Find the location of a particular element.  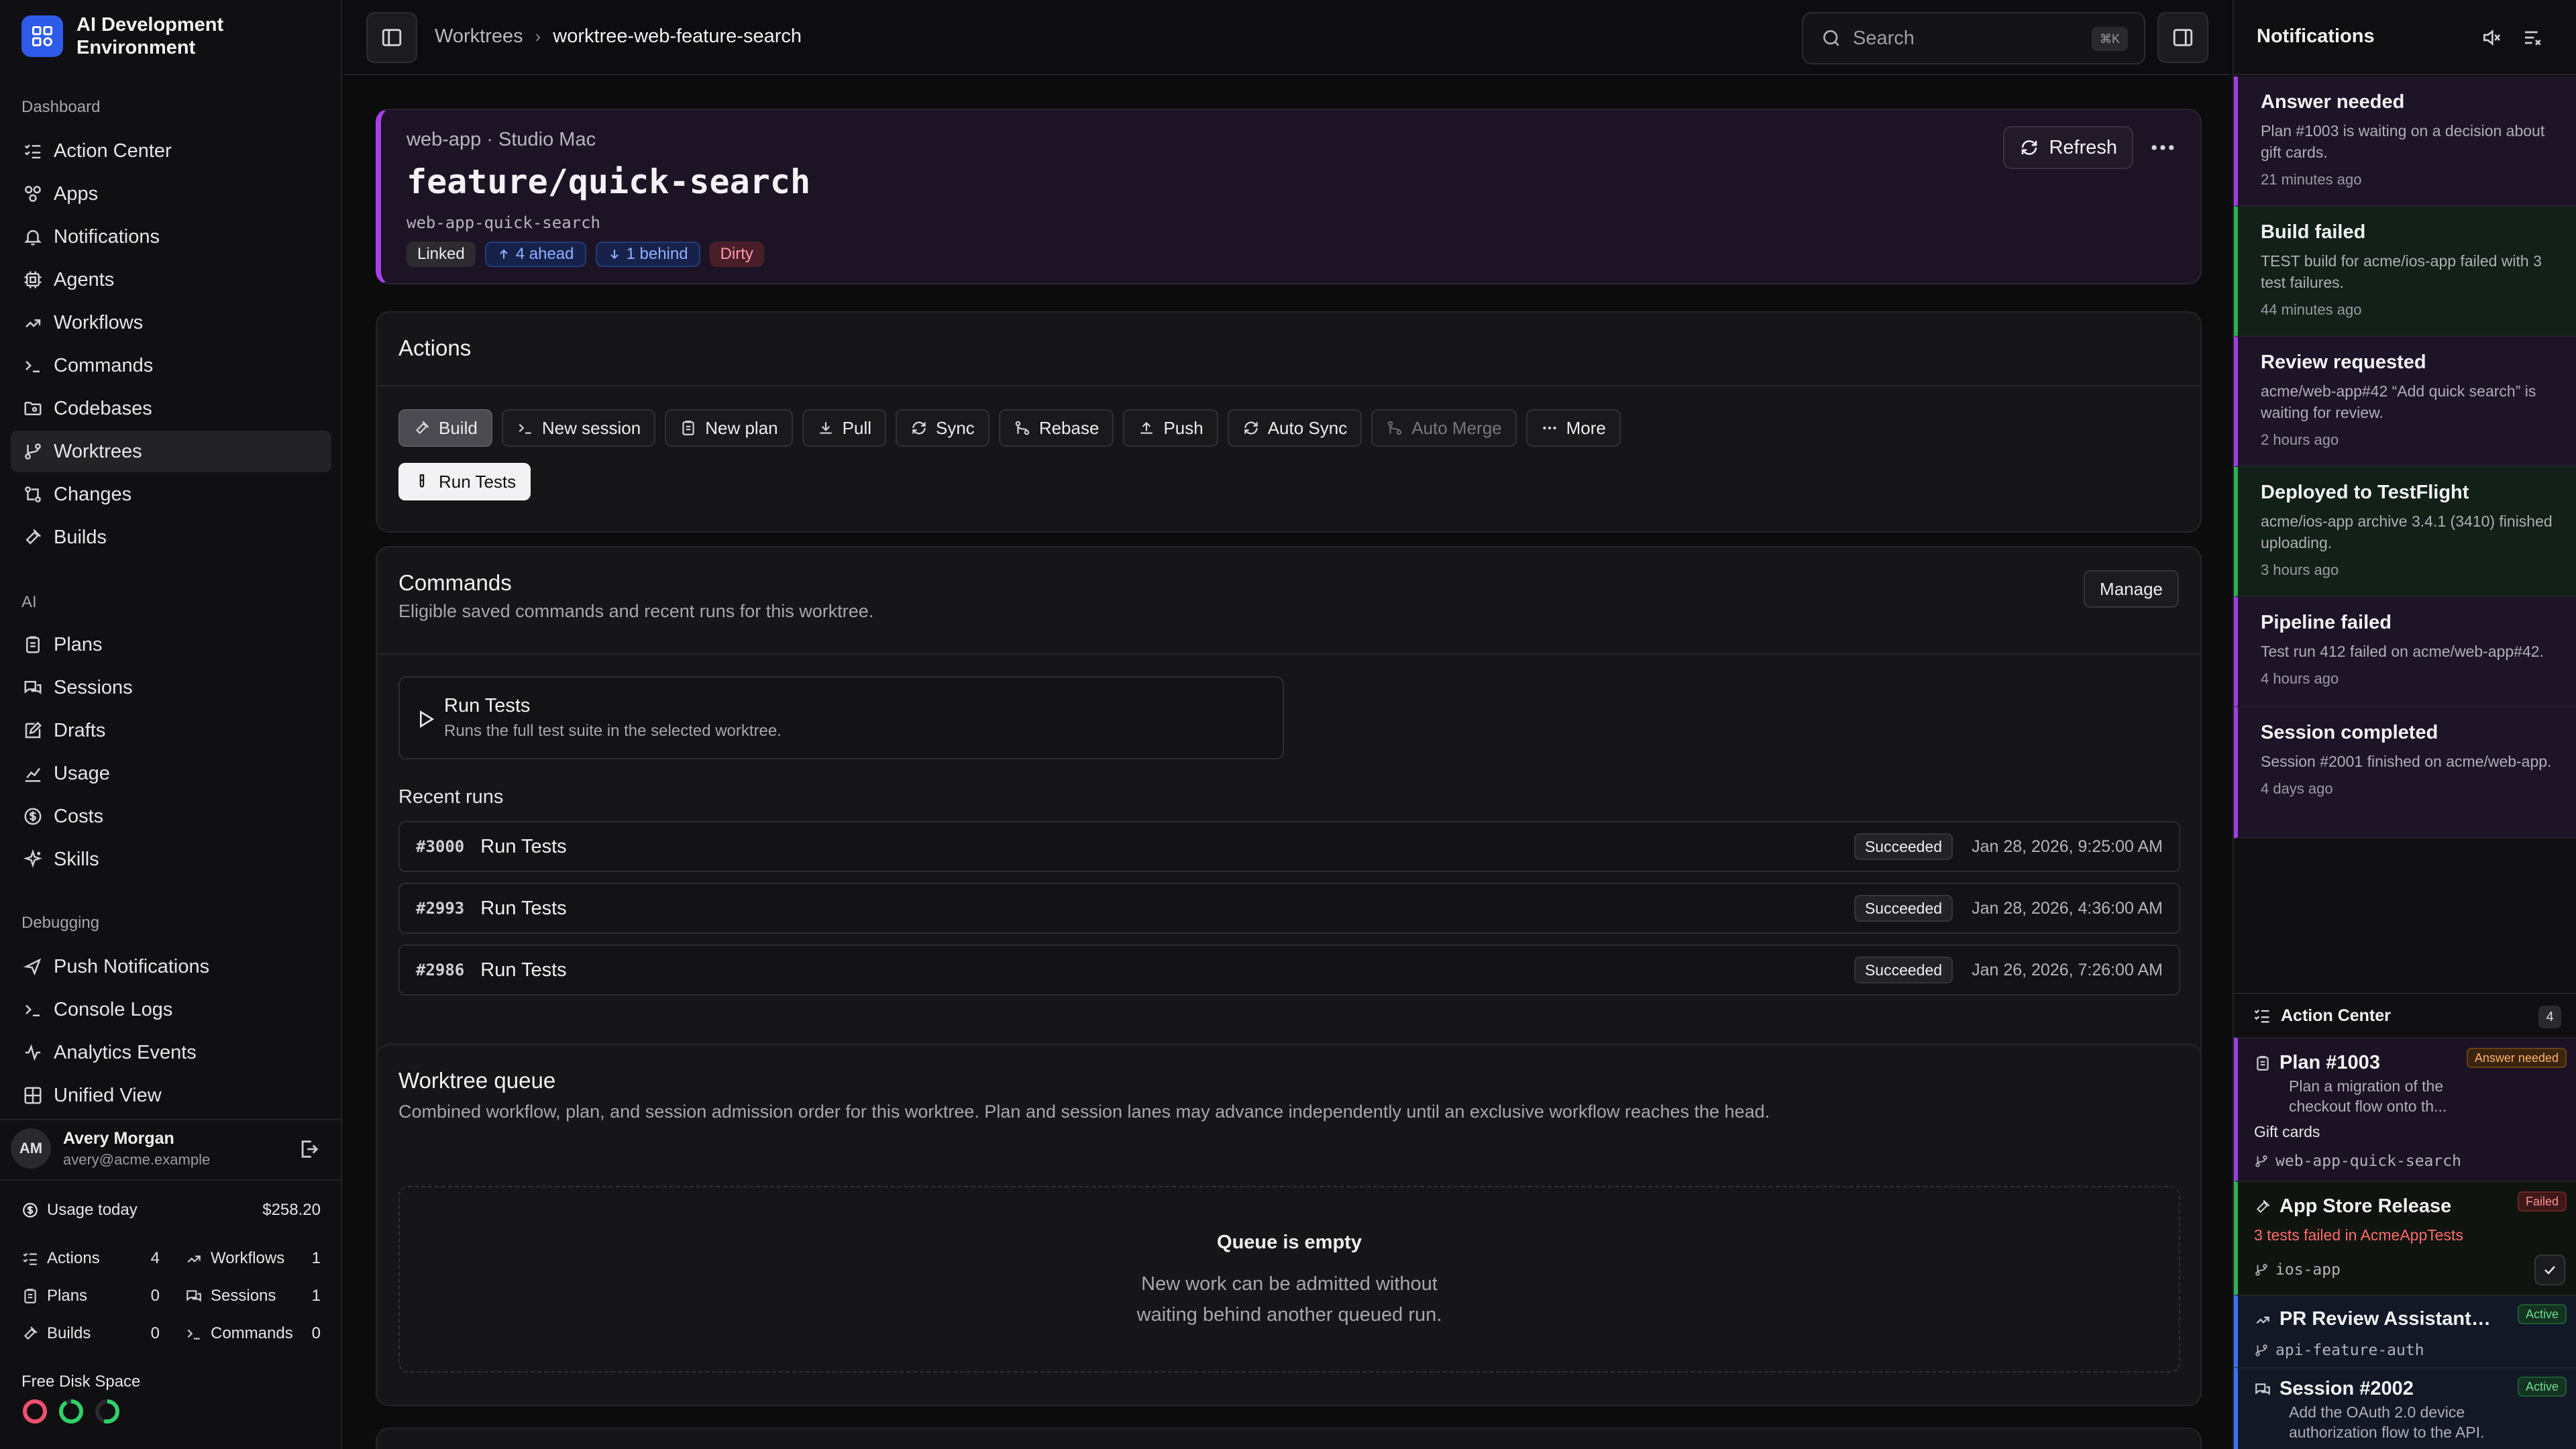

action-center-header: Action Center 4 is located at coordinates (2405, 1015).